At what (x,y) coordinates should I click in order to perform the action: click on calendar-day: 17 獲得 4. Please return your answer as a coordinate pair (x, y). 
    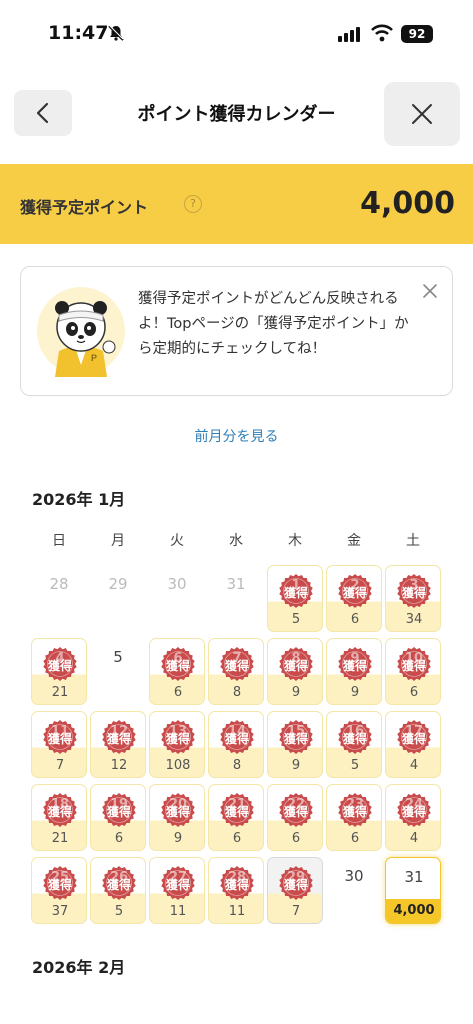
    Looking at the image, I should click on (413, 744).